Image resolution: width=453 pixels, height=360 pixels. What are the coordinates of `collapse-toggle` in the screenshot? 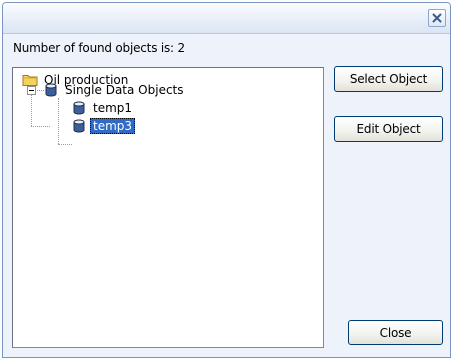 It's located at (31, 90).